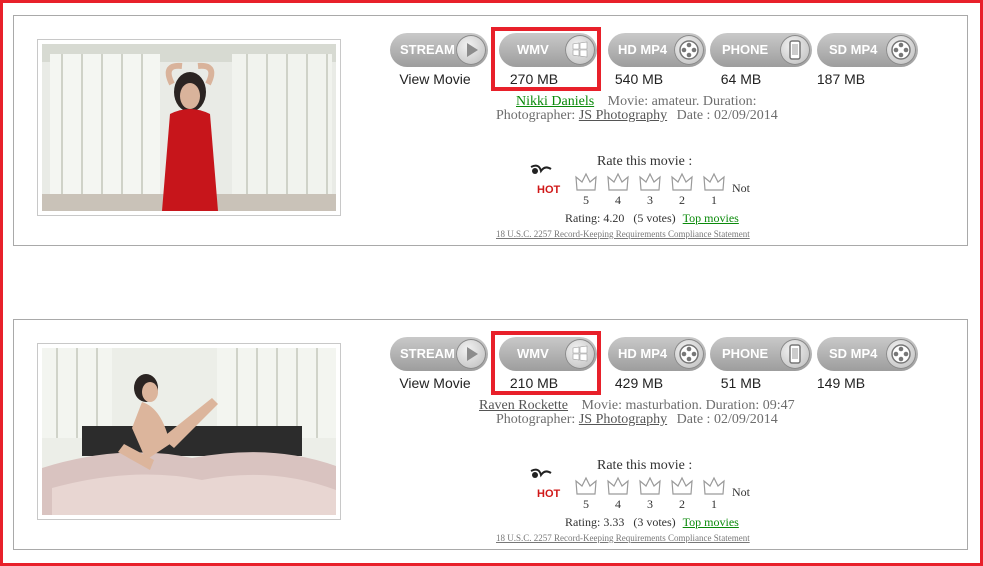 The height and width of the screenshot is (566, 983). What do you see at coordinates (841, 79) in the screenshot?
I see `sd-mp4-size: 187 MB` at bounding box center [841, 79].